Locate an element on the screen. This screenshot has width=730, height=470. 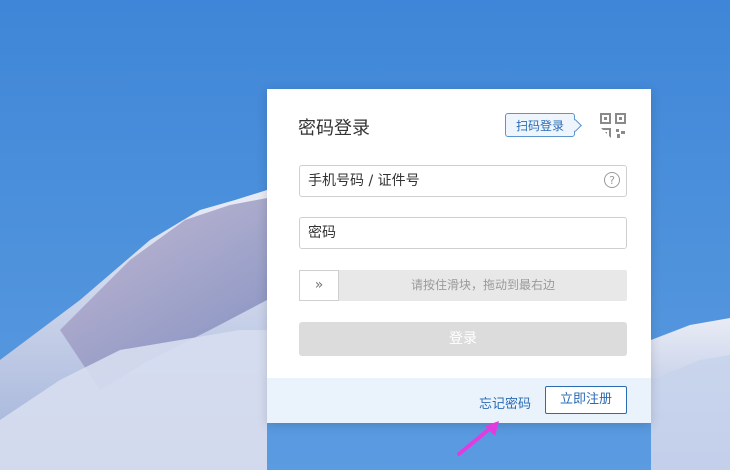
arrow-icon is located at coordinates (478, 438).